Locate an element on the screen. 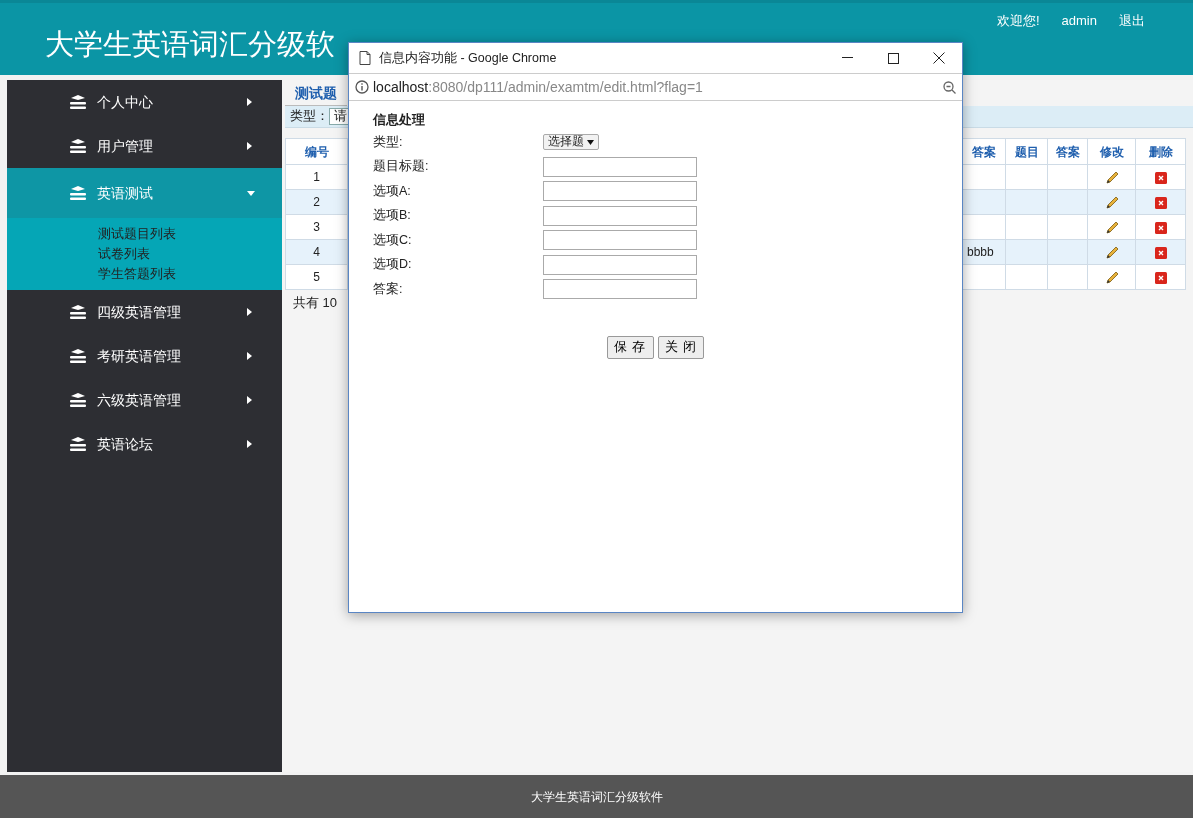 The height and width of the screenshot is (818, 1193). logout-link: 退出 is located at coordinates (1132, 21).